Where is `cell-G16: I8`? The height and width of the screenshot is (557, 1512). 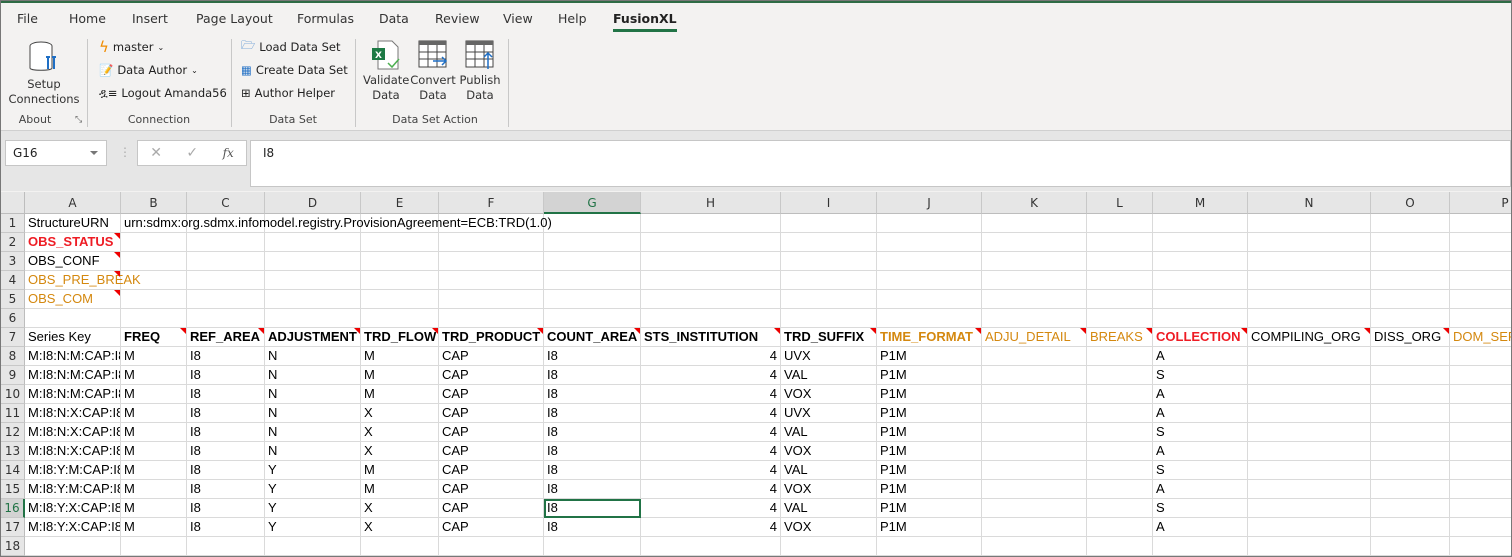 cell-G16: I8 is located at coordinates (592, 508).